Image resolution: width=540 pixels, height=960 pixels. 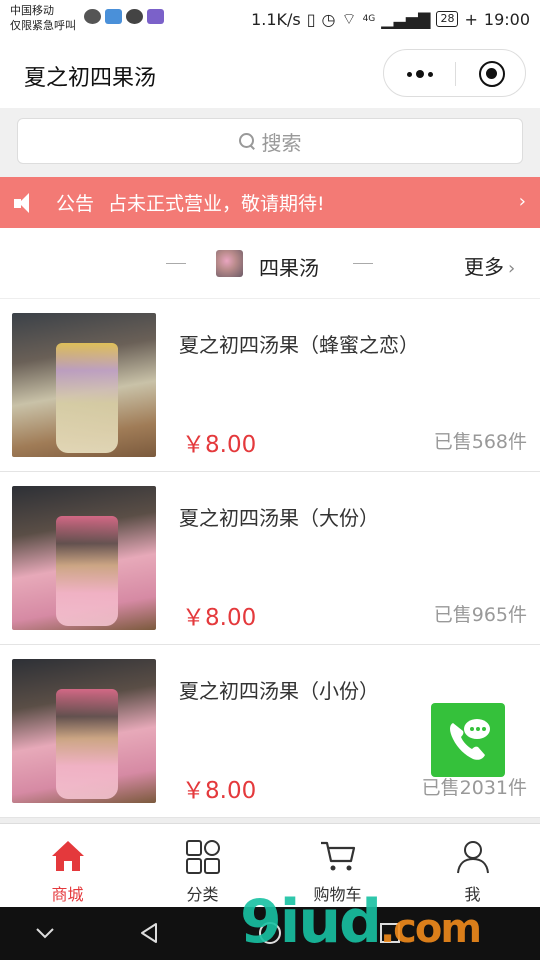 What do you see at coordinates (506, 19) in the screenshot?
I see `clock: 19:00` at bounding box center [506, 19].